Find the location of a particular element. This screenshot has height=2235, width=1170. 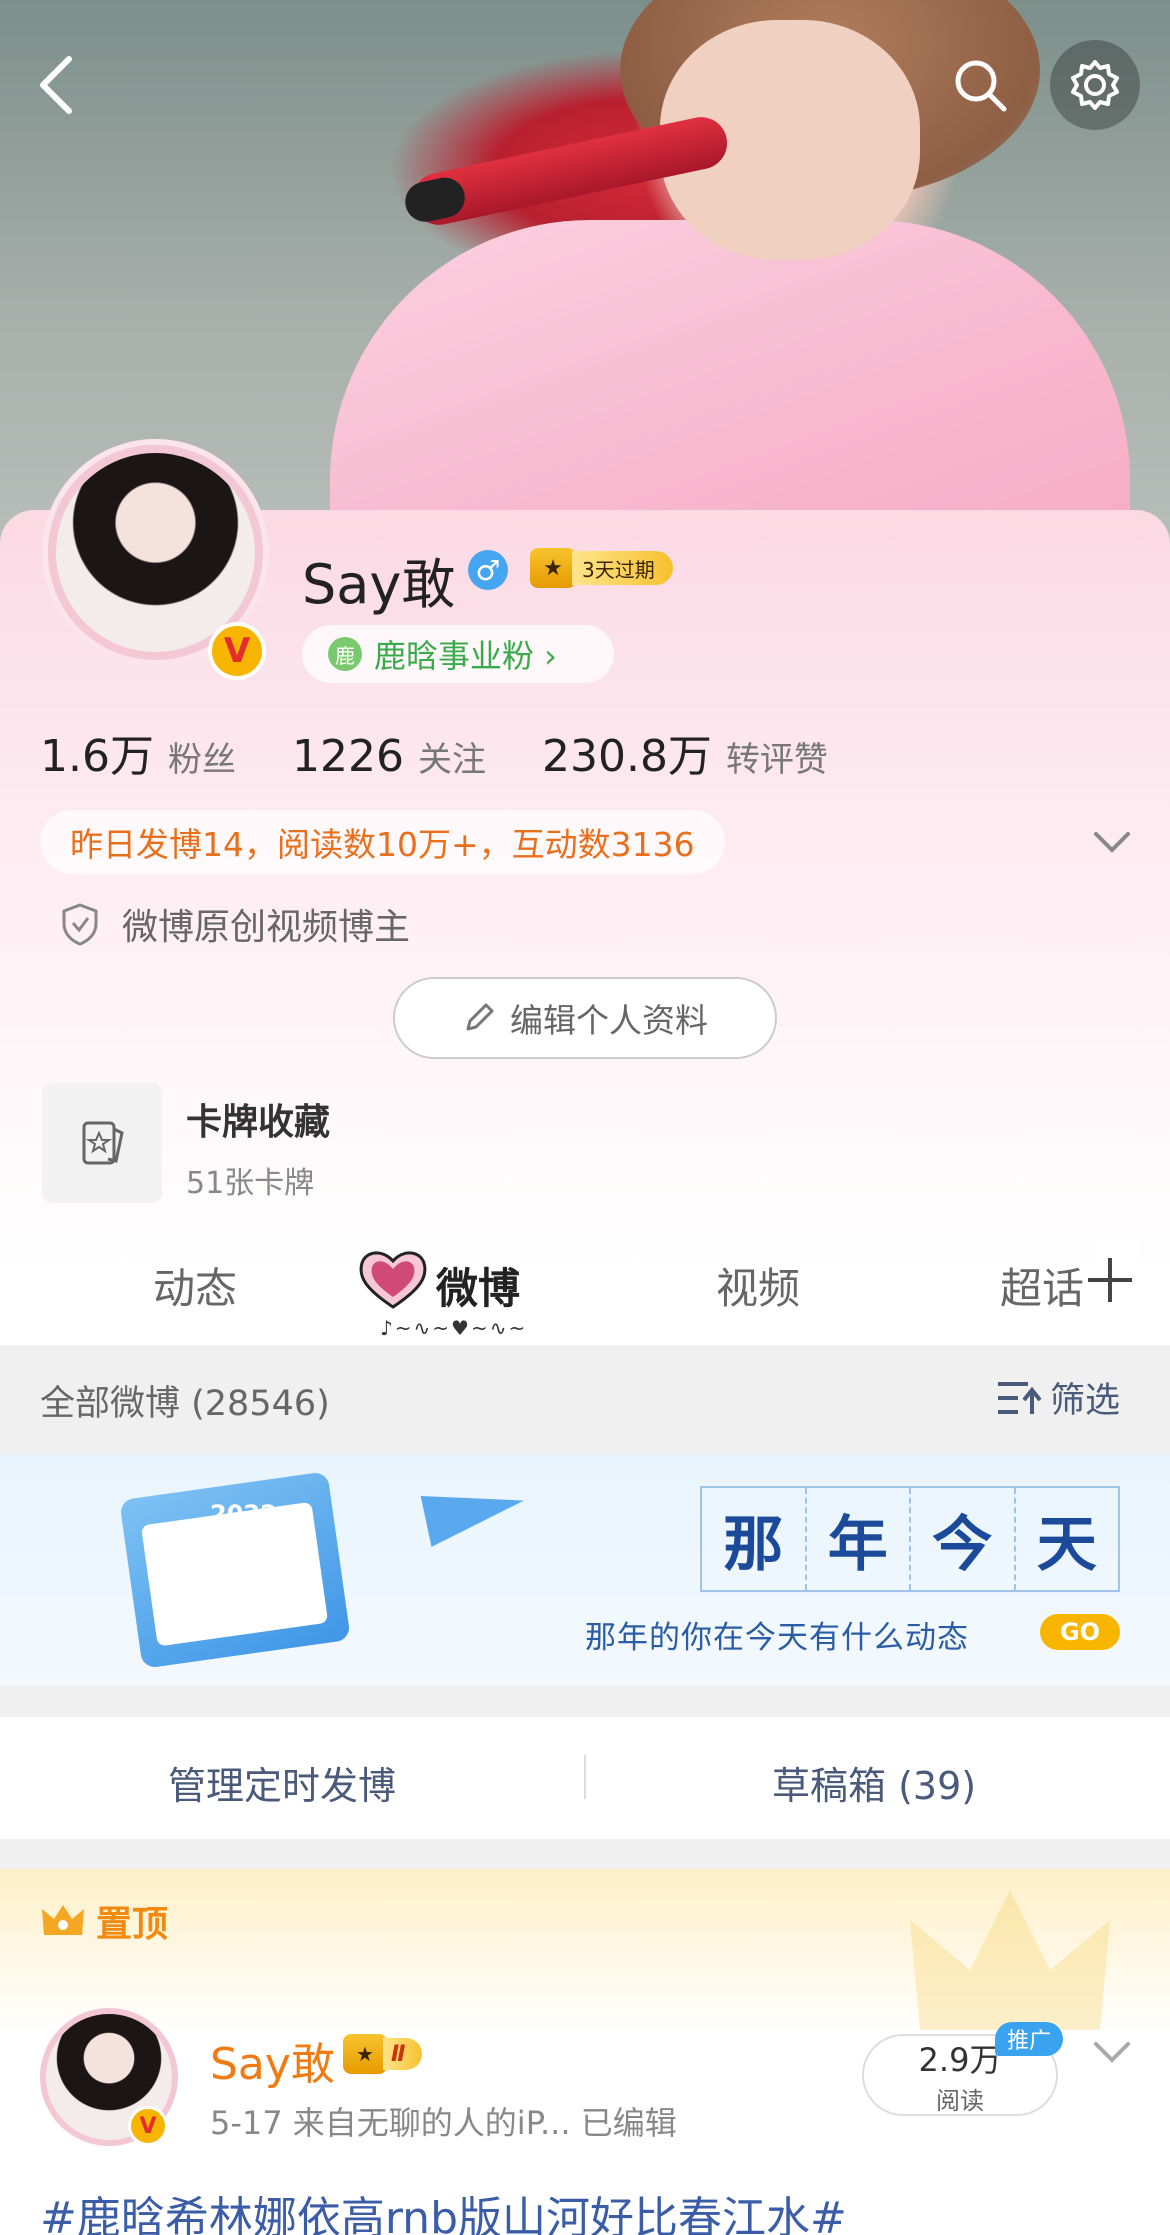

profile-stats: 1.6万 粉丝 1226 关注 230.8万 转评赞 is located at coordinates (462, 752).